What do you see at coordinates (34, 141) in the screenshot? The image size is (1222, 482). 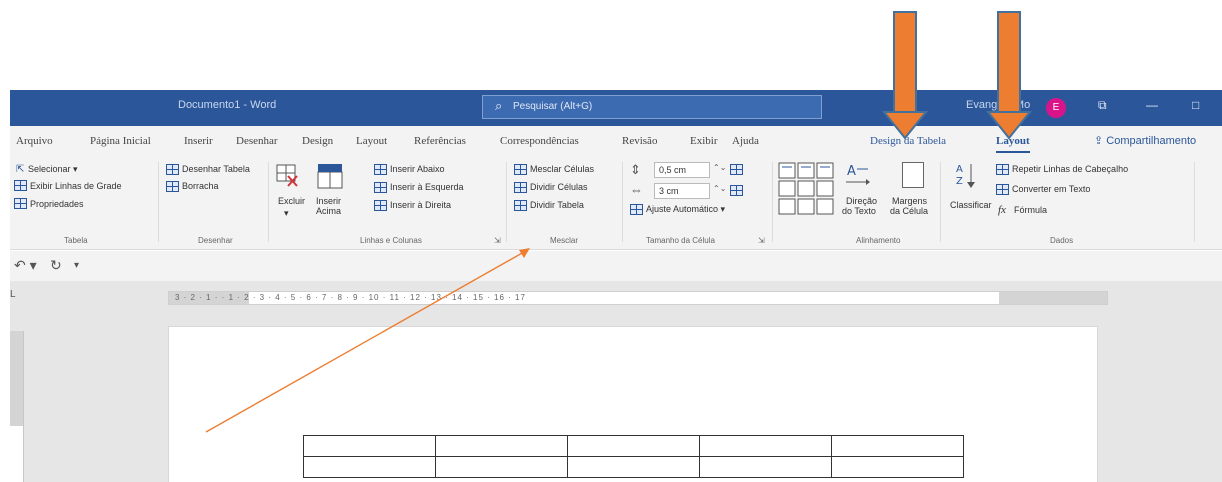 I see `tab-arquivo: Arquivo` at bounding box center [34, 141].